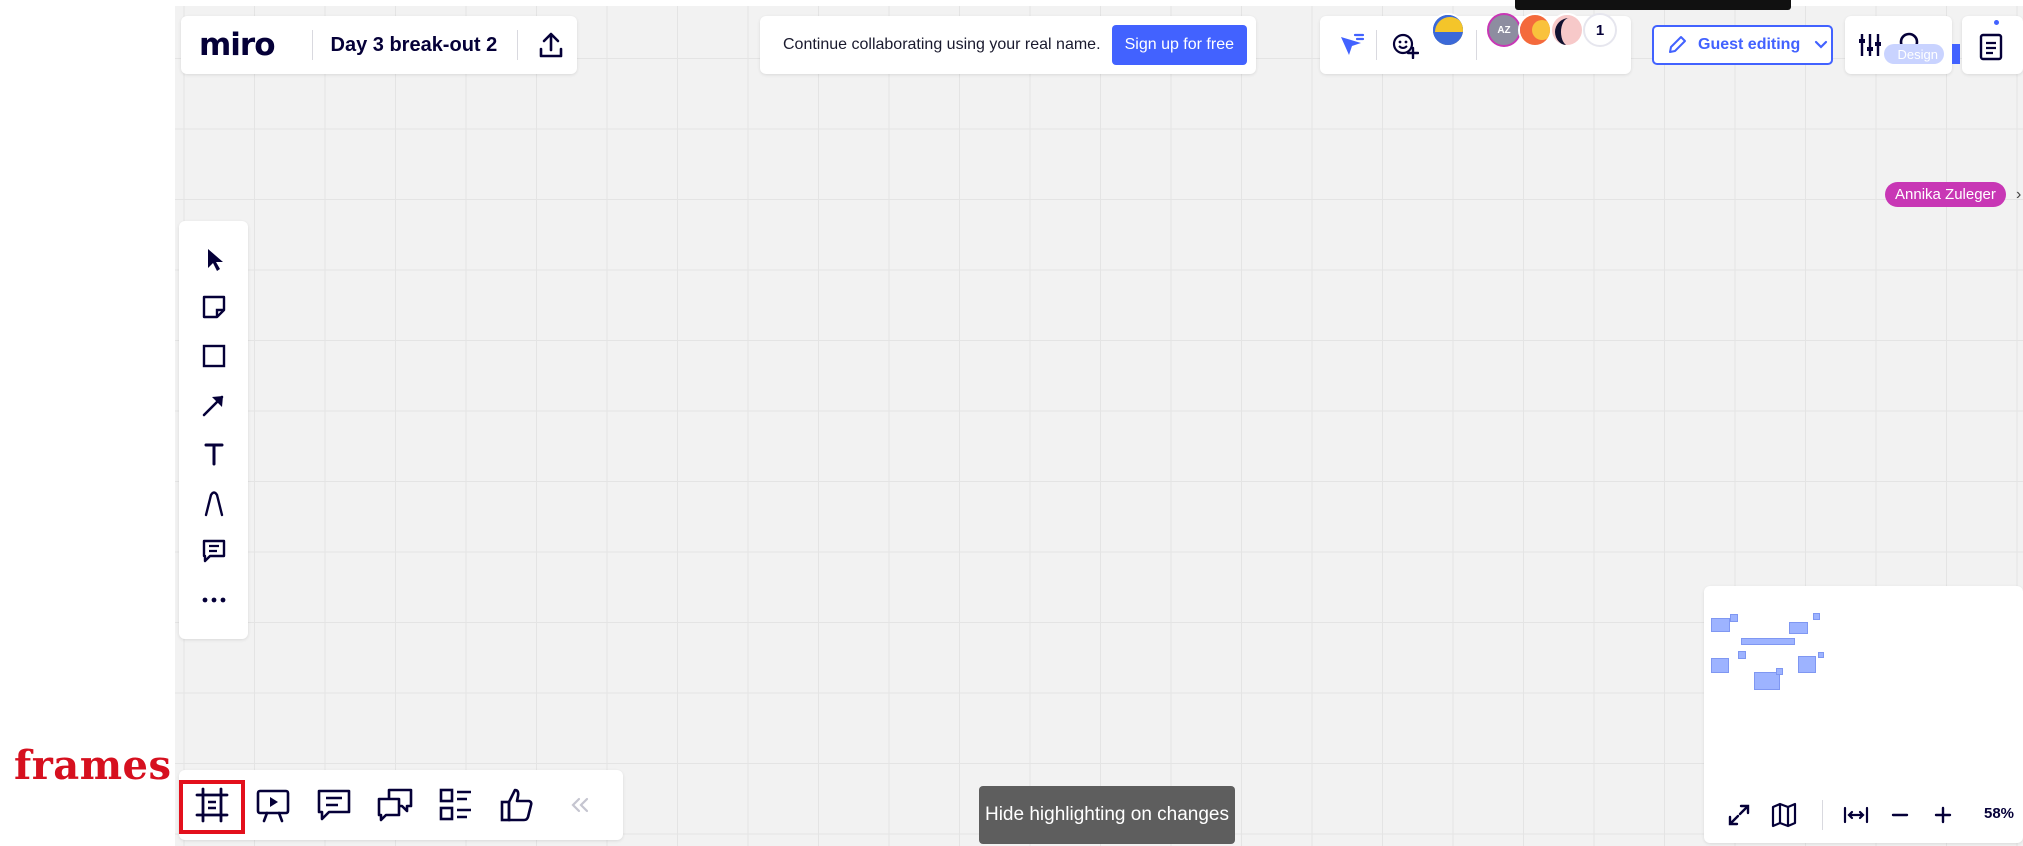 This screenshot has height=846, width=2023. I want to click on zoom-out-icon, so click(1900, 815).